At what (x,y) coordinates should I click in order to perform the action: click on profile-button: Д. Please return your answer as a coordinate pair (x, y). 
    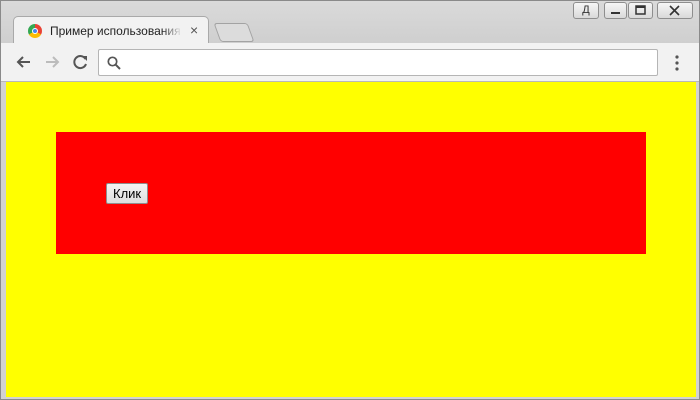
    Looking at the image, I should click on (586, 10).